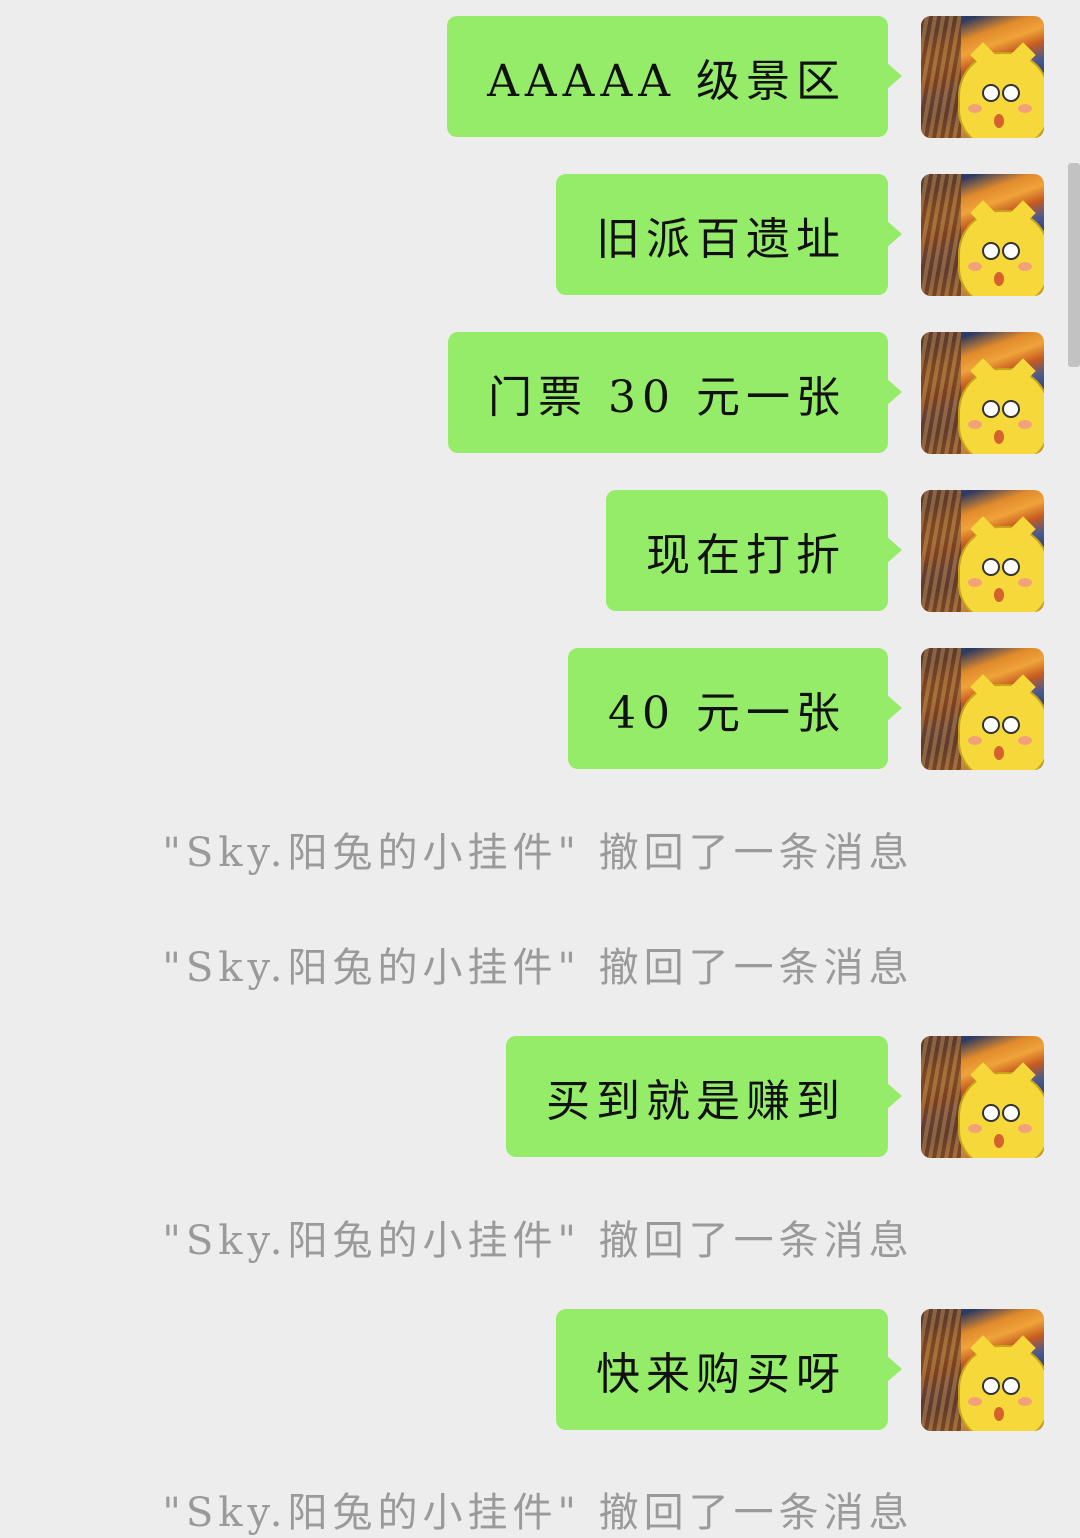 This screenshot has height=1538, width=1080. I want to click on message-row: 快来购买呀, so click(540, 1370).